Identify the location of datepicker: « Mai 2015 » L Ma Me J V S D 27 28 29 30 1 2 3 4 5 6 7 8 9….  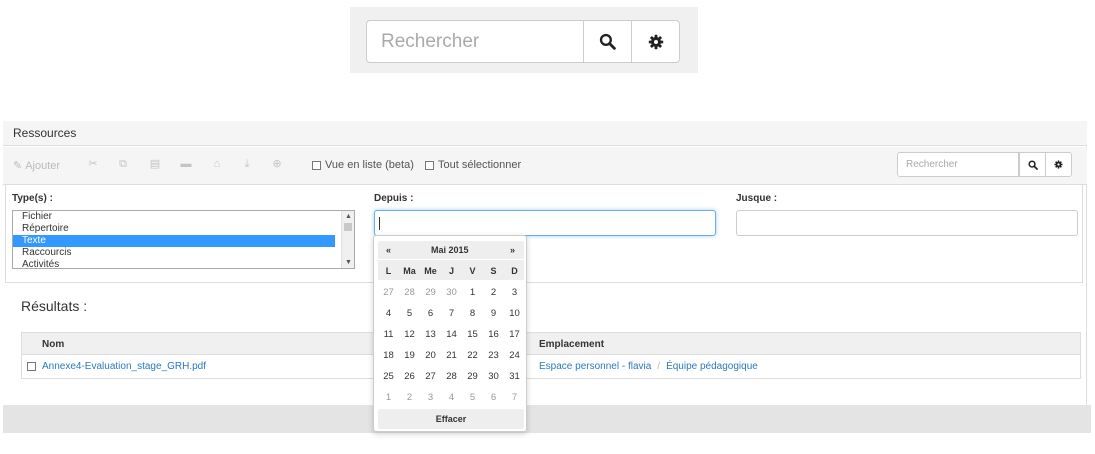
(450, 333).